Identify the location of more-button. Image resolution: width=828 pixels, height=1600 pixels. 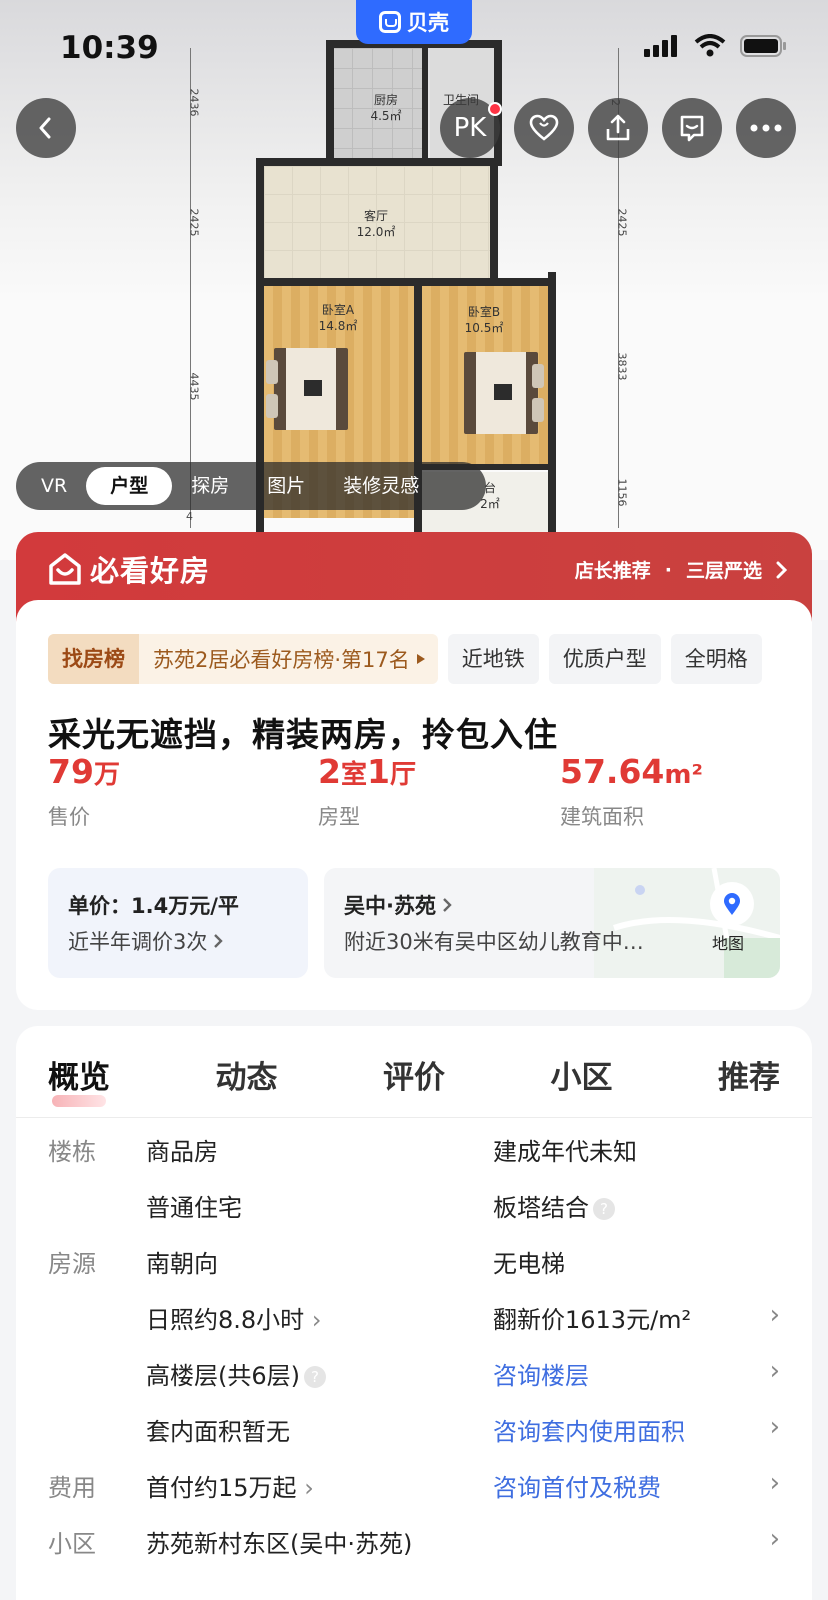
(766, 128).